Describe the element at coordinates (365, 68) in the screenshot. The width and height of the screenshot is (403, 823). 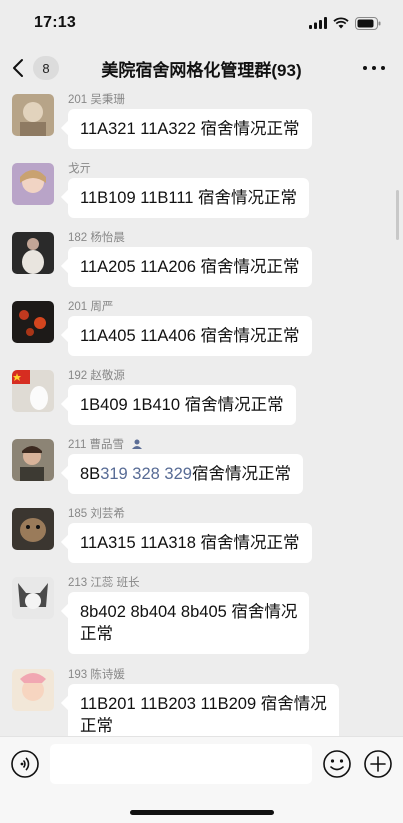
I see `more-dots-icon` at that location.